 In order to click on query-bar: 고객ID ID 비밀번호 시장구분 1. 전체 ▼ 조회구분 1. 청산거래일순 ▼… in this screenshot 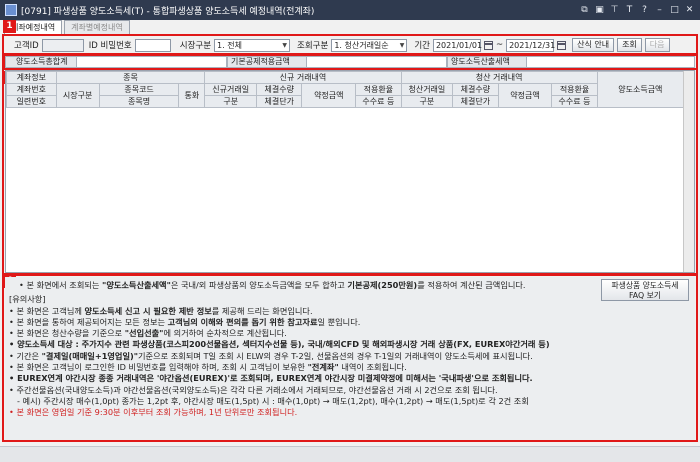, I will do `click(350, 45)`.